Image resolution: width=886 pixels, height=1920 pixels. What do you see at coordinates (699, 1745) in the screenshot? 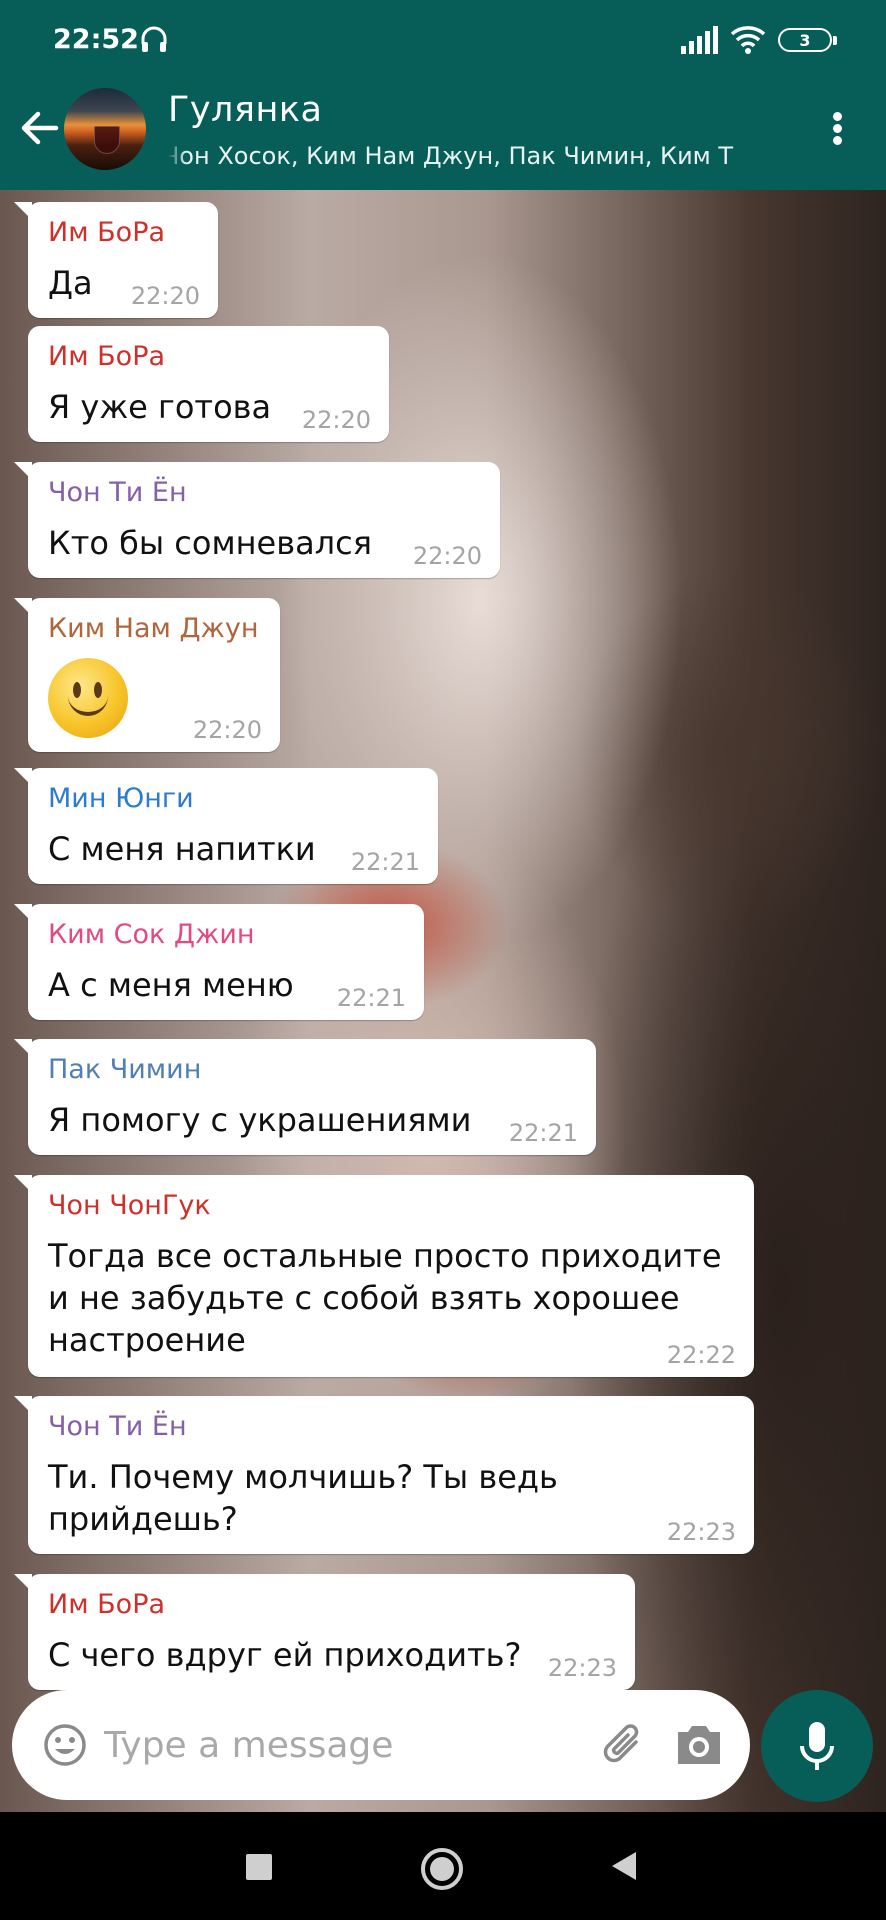
I see `camera-icon` at bounding box center [699, 1745].